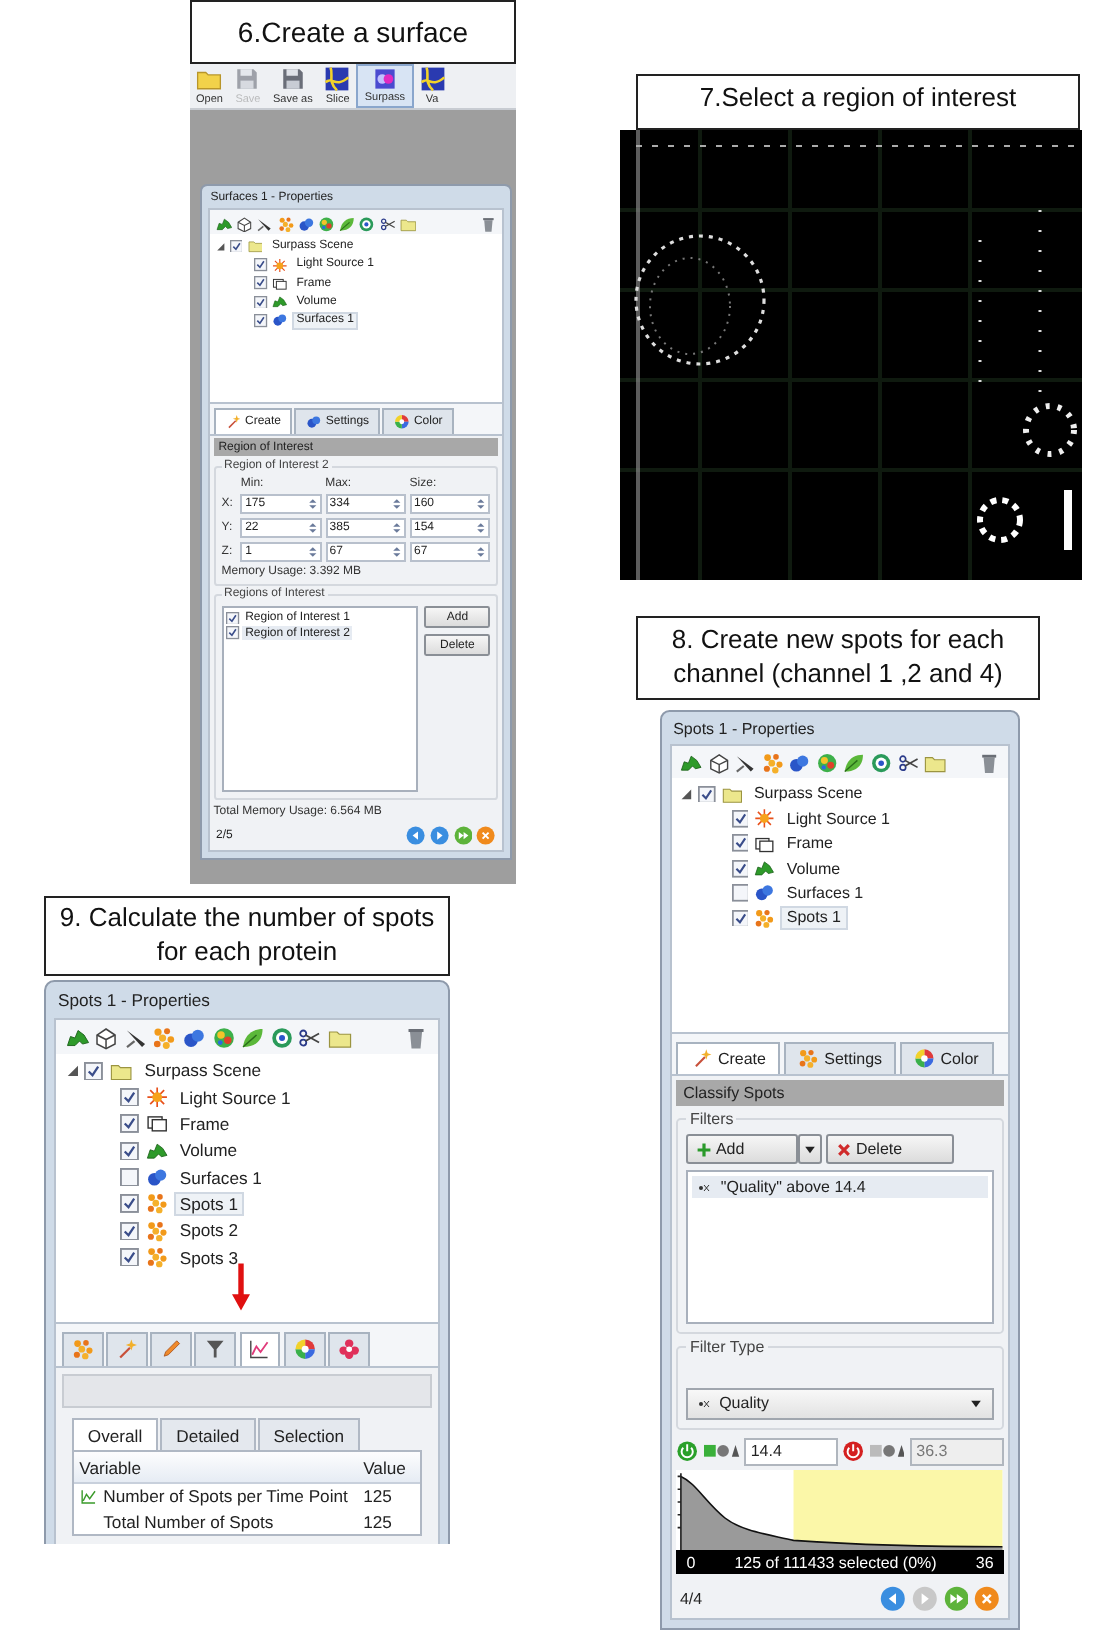  Describe the element at coordinates (115, 1434) in the screenshot. I see `tab: Overall` at that location.